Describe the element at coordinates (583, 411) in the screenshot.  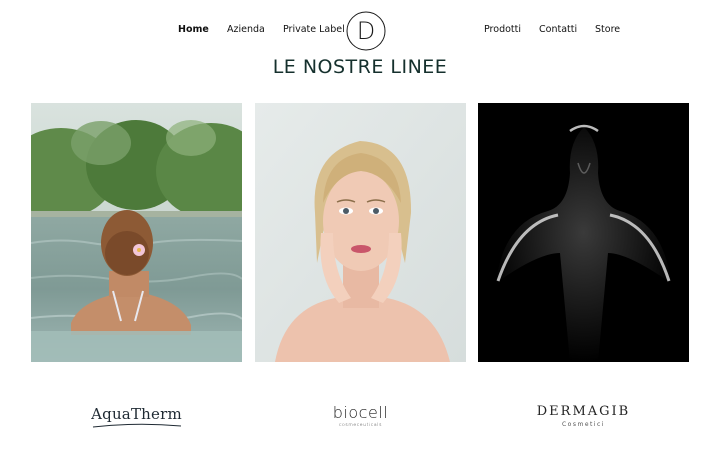
I see `dermagib-wordmark: DERMAGIB` at that location.